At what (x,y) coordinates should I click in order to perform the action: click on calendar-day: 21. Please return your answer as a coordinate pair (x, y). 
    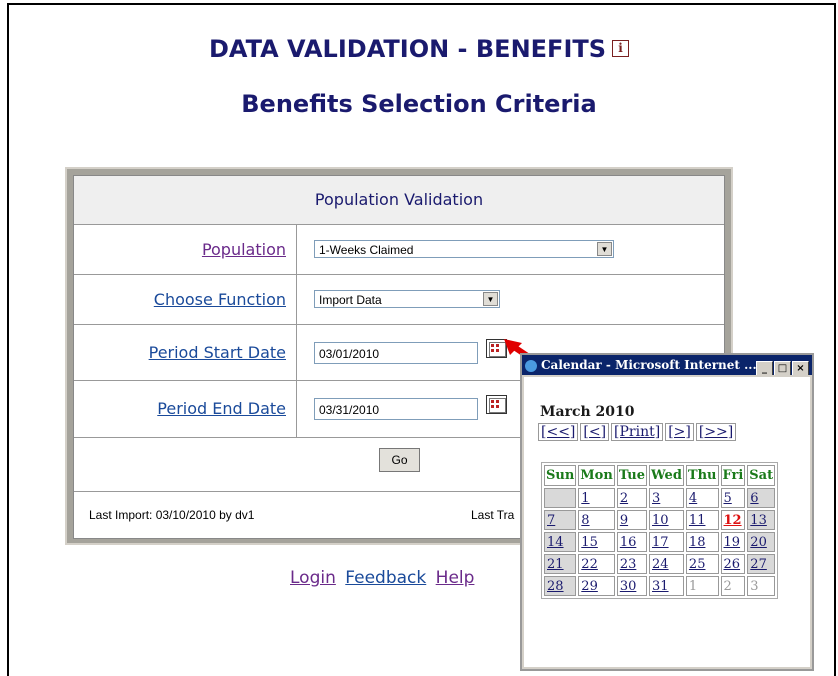
    Looking at the image, I should click on (560, 564).